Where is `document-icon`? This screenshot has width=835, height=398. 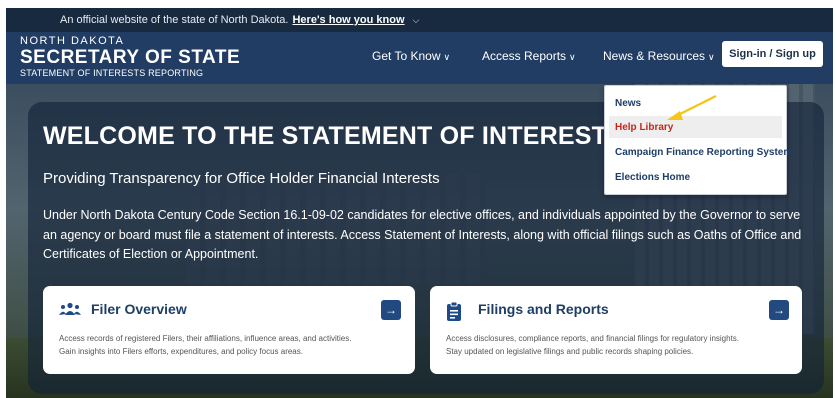
document-icon is located at coordinates (454, 313).